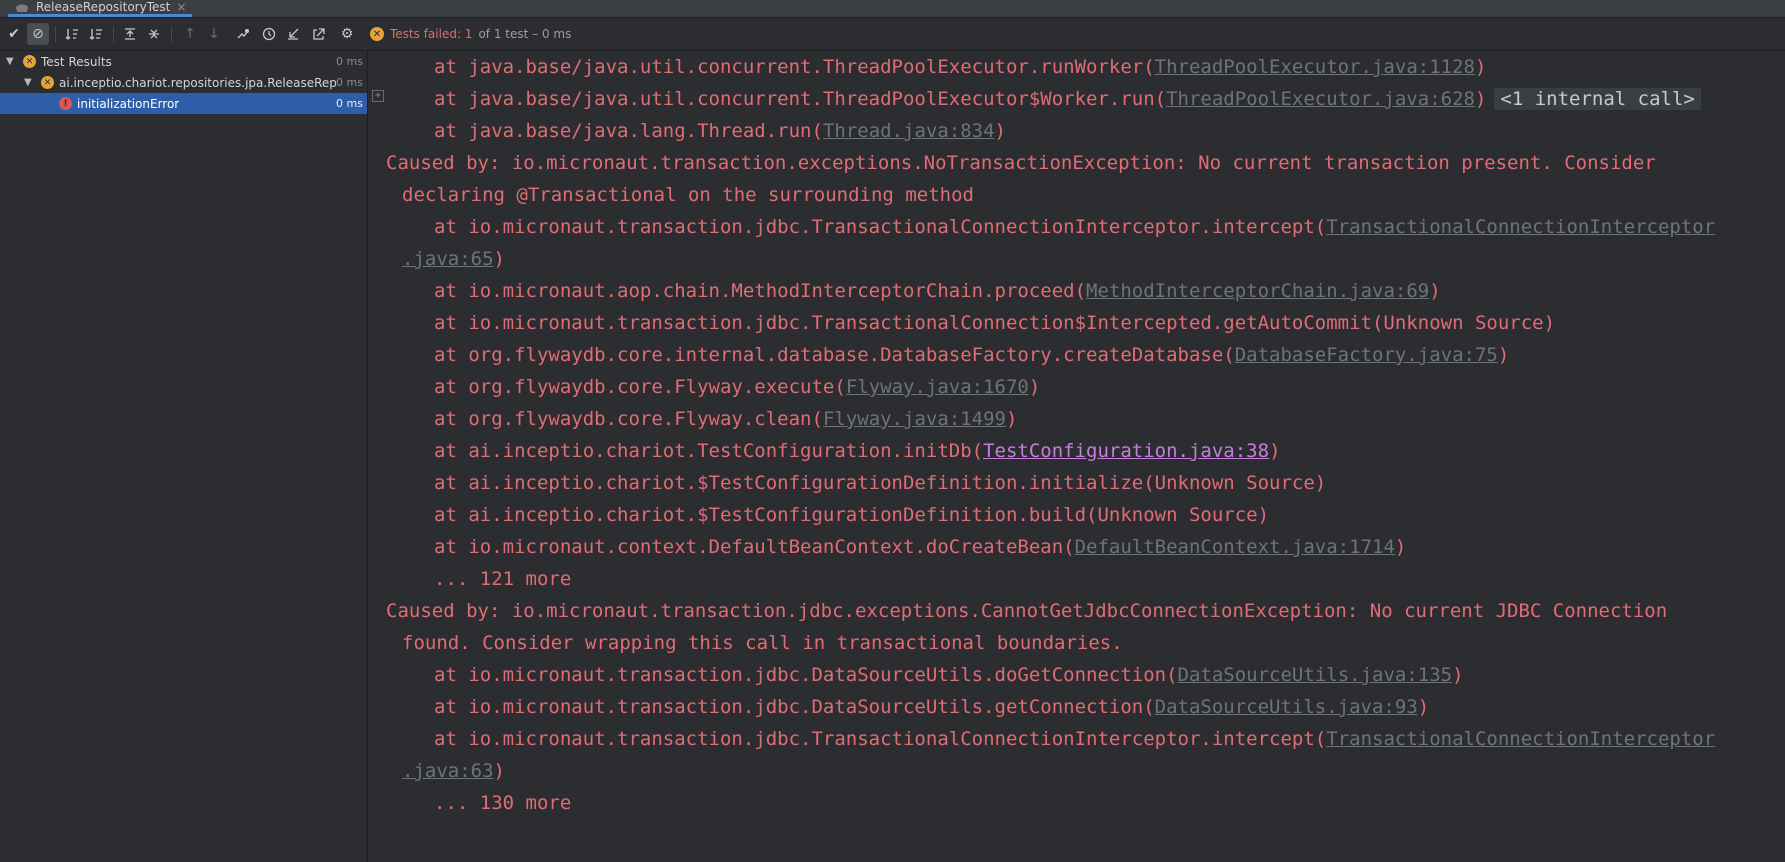 Image resolution: width=1785 pixels, height=862 pixels. What do you see at coordinates (100, 15) in the screenshot?
I see `tab-active-indicator` at bounding box center [100, 15].